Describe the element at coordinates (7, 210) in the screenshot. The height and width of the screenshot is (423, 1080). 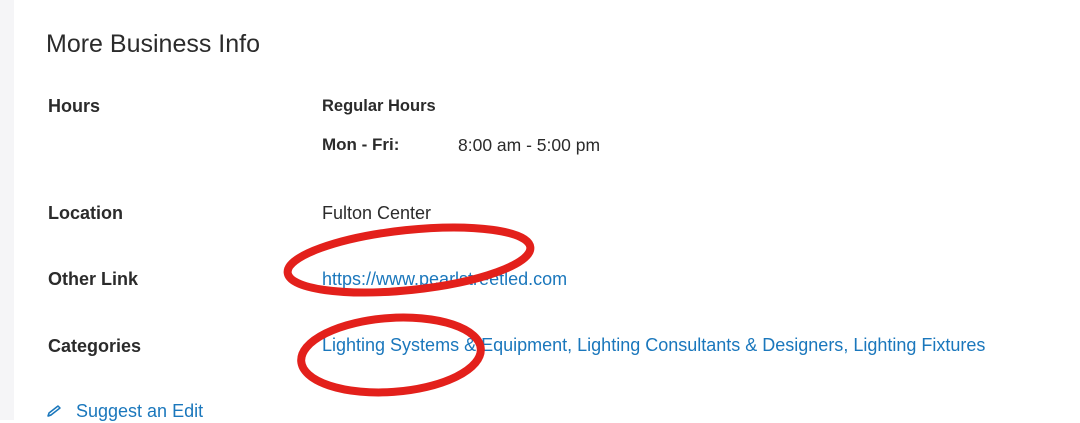
I see `left-gutter` at that location.